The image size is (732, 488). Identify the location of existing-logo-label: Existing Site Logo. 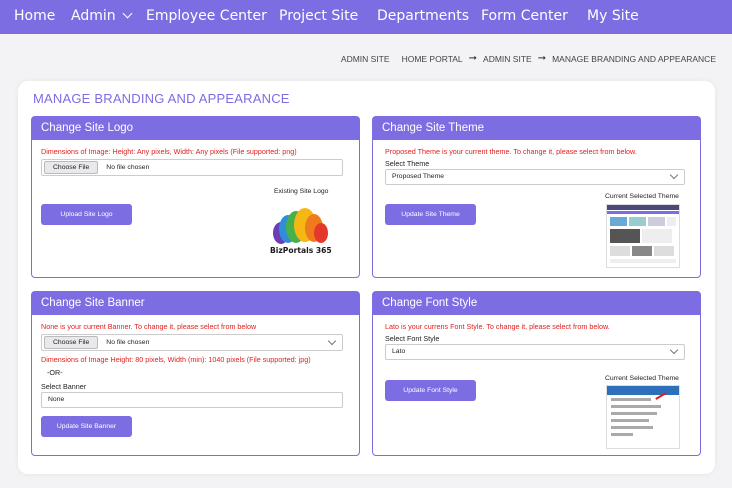
(301, 191).